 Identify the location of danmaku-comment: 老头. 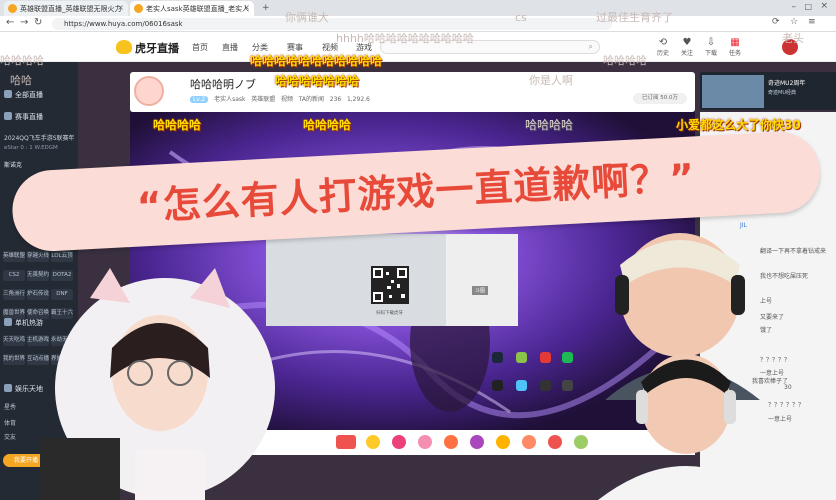
(793, 38).